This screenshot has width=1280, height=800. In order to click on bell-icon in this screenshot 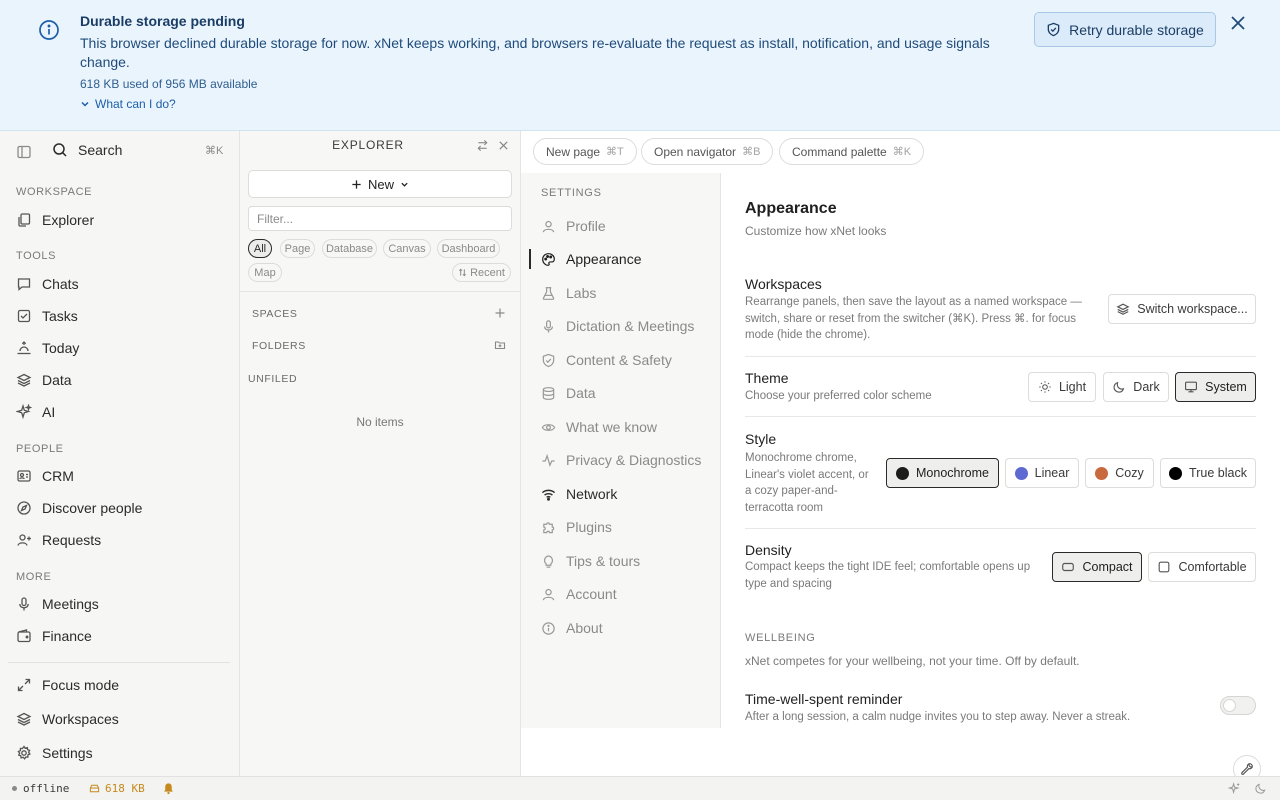, I will do `click(168, 788)`.